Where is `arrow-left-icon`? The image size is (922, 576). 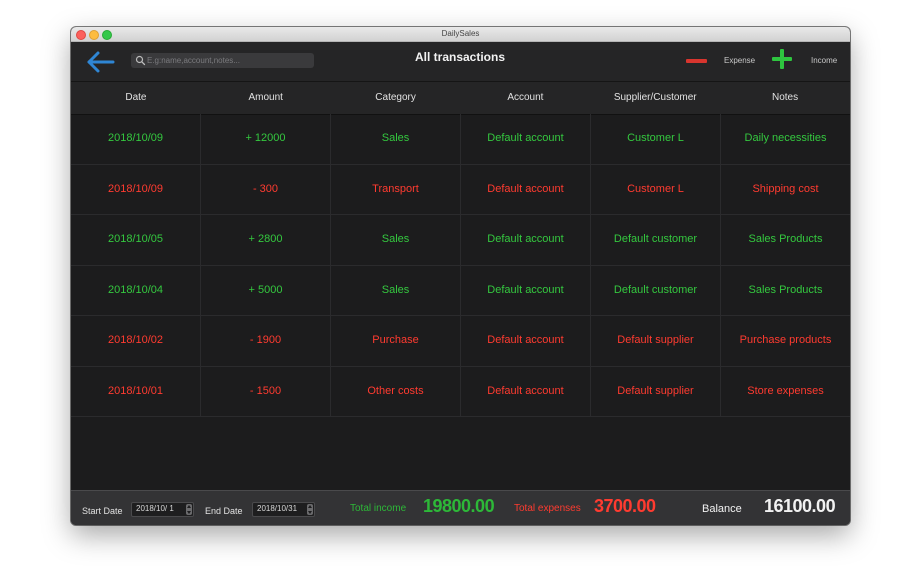
arrow-left-icon is located at coordinates (101, 62).